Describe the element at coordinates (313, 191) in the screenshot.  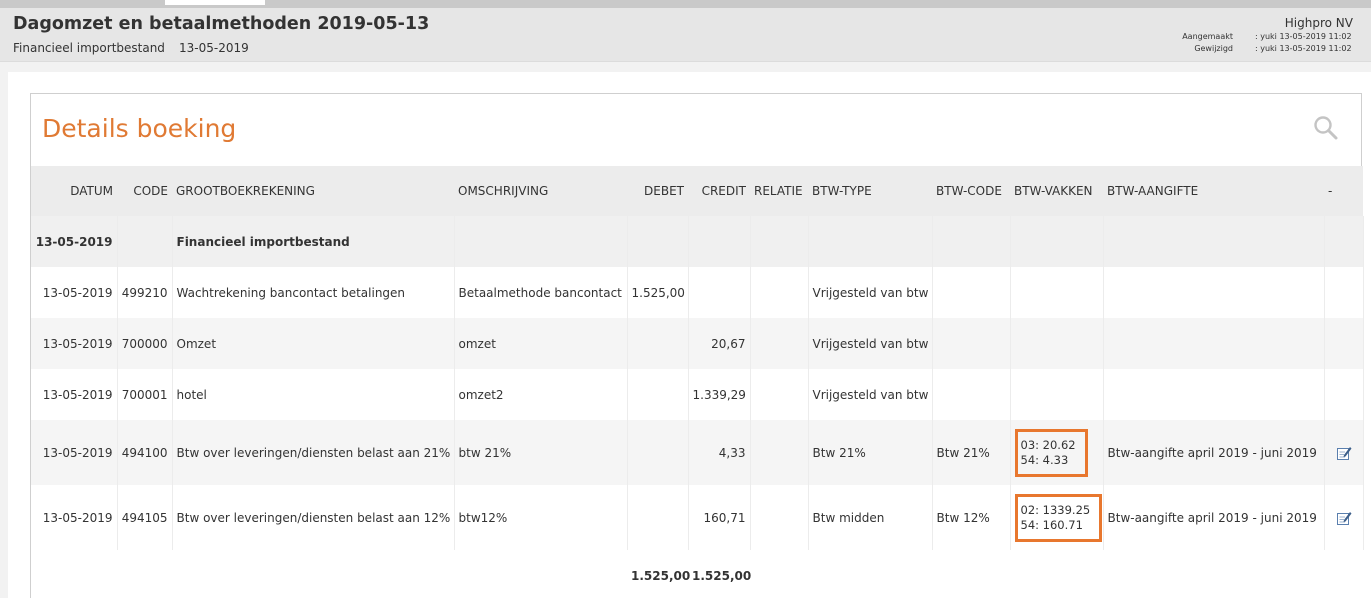
I see `col-grootboekrekening: GROOTBOEKREKENING` at that location.